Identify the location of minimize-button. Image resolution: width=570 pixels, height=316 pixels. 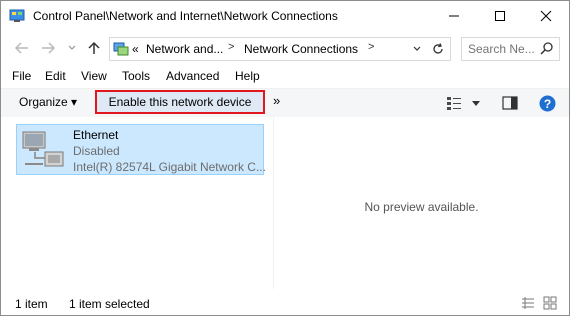
(454, 16).